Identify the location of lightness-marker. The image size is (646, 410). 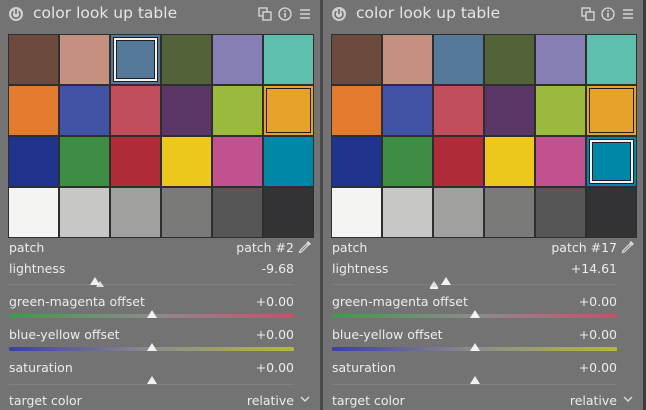
(446, 281).